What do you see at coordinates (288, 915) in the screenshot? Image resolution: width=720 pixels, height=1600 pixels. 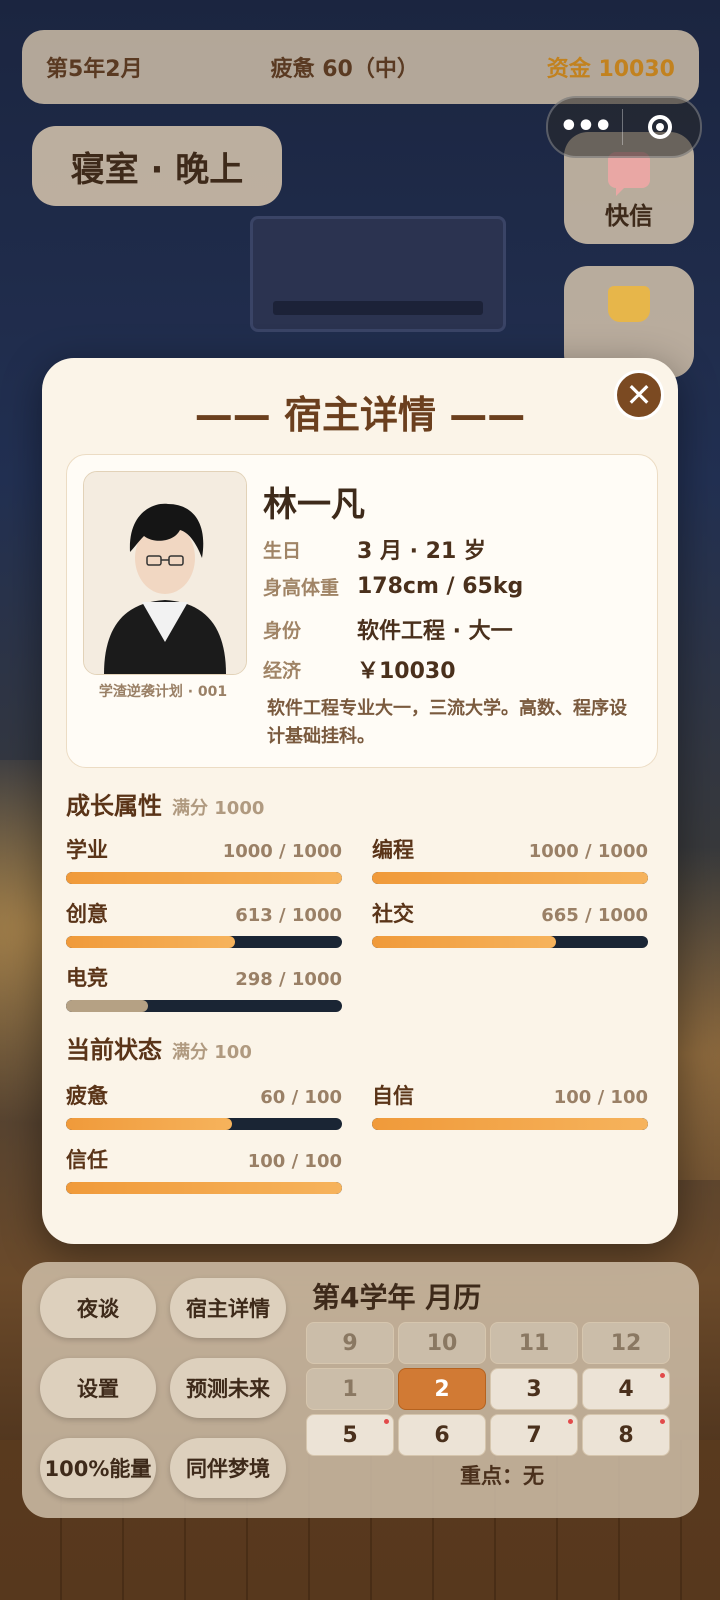 I see `stat-value: 613 / 1000` at bounding box center [288, 915].